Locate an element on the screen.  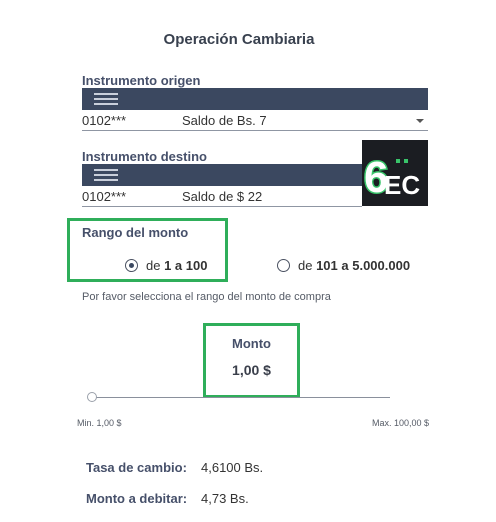
origen-select: 0102*** Saldo de Bs. 7 is located at coordinates (255, 120).